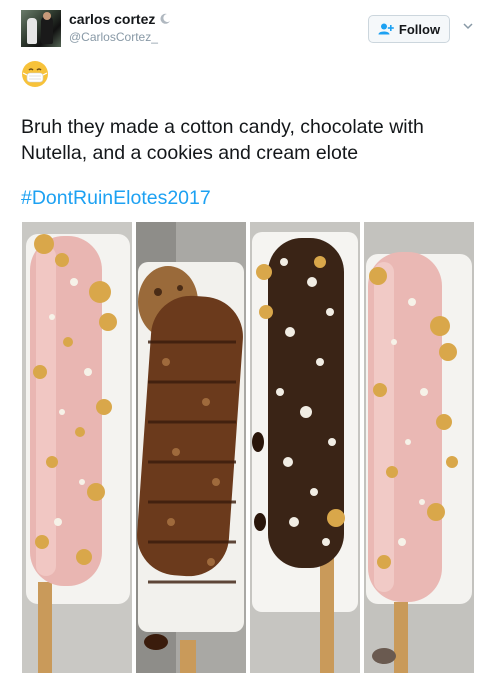 This screenshot has width=500, height=681. What do you see at coordinates (35, 74) in the screenshot?
I see `face-with-medical-mask-emoji` at bounding box center [35, 74].